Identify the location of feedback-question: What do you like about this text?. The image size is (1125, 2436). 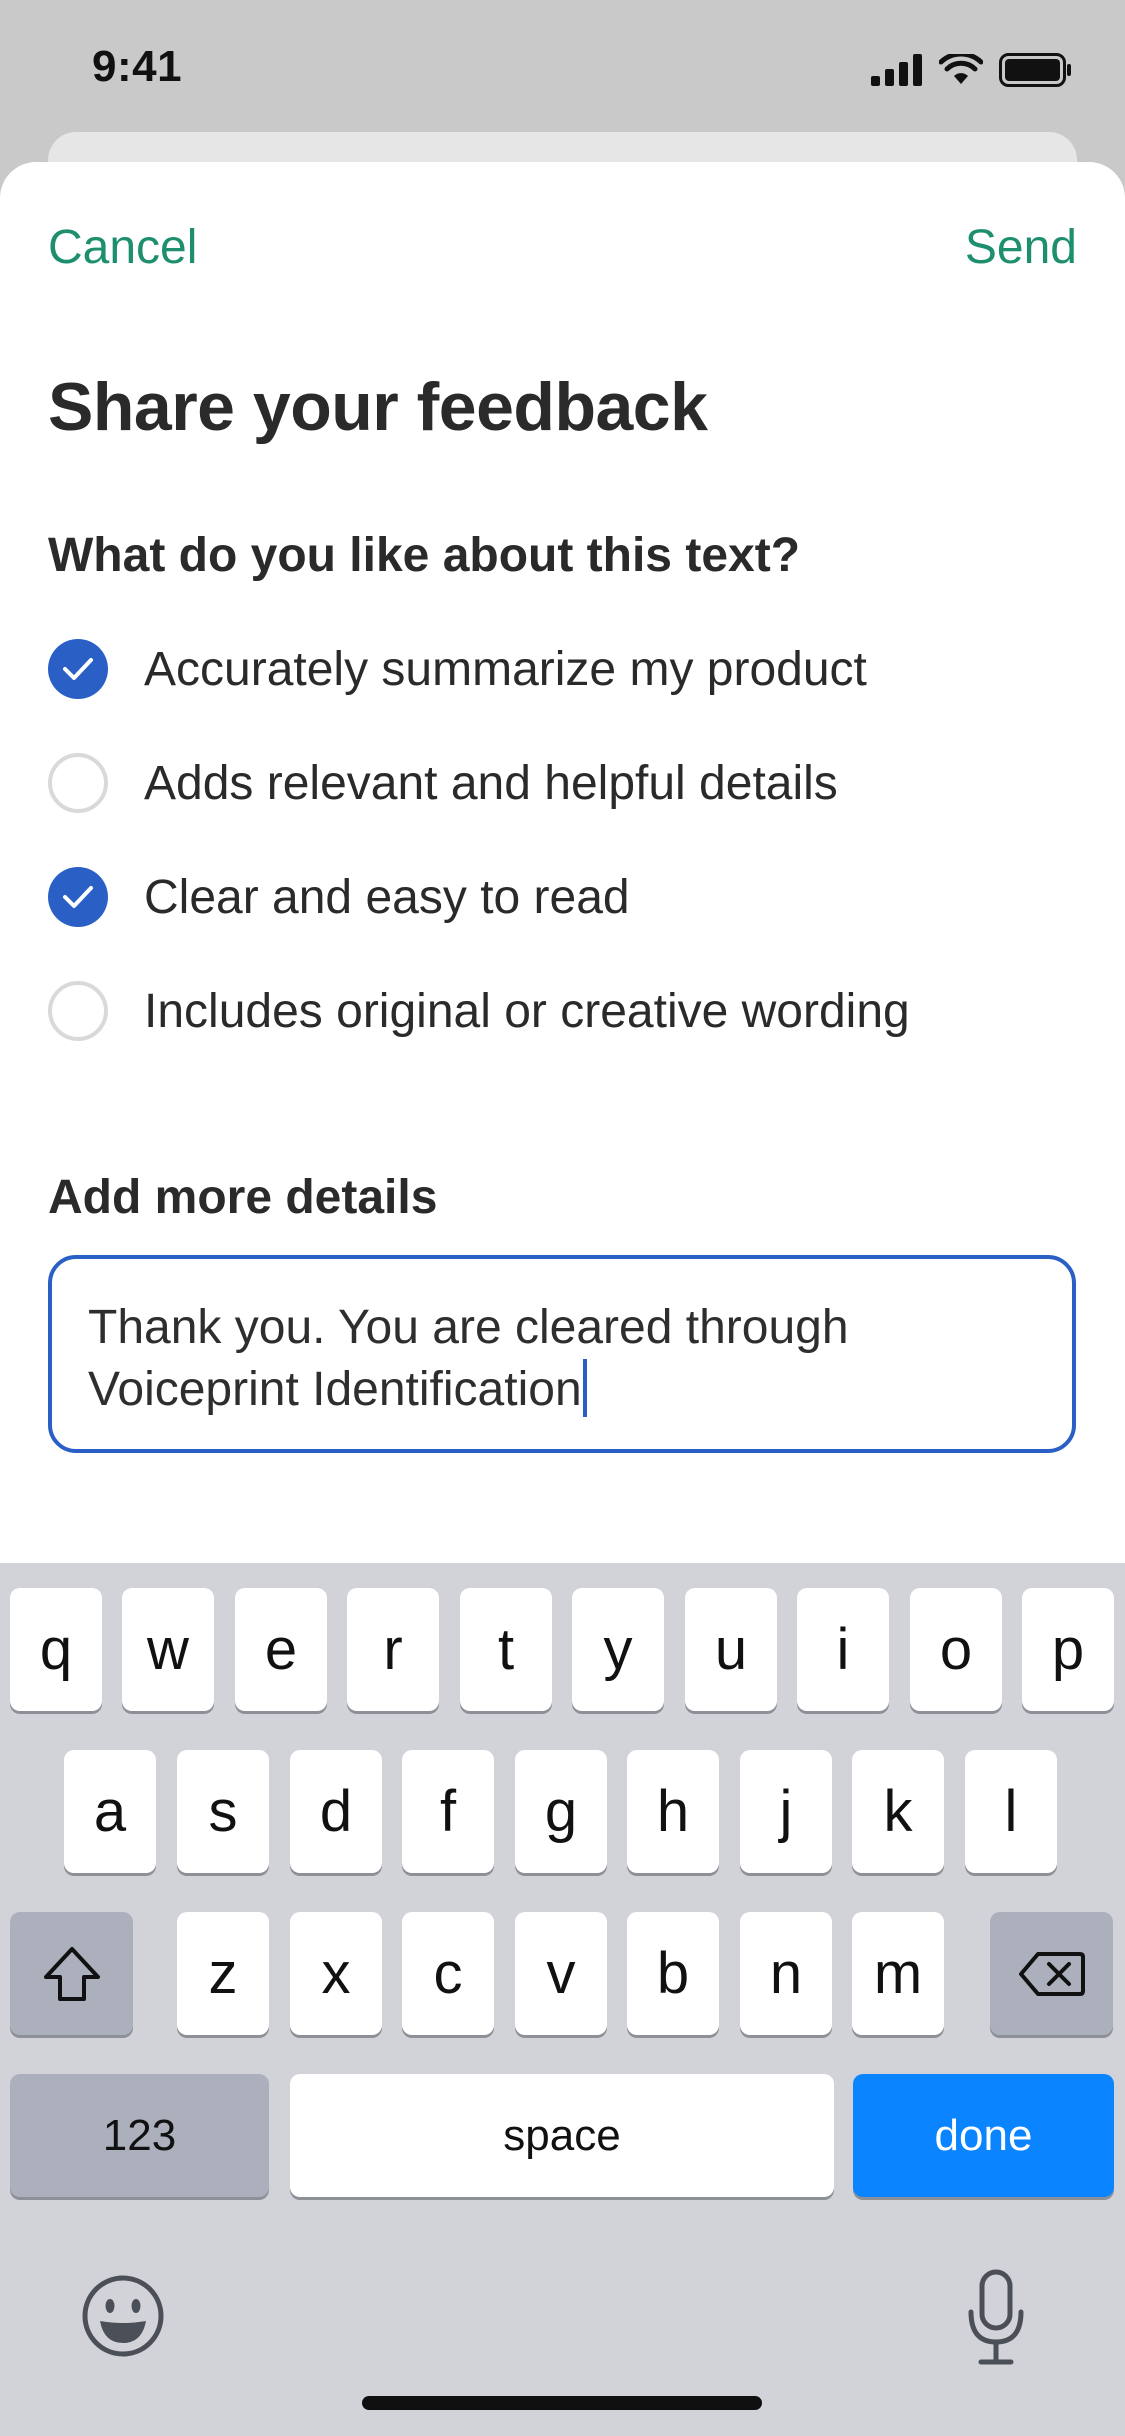
(424, 555).